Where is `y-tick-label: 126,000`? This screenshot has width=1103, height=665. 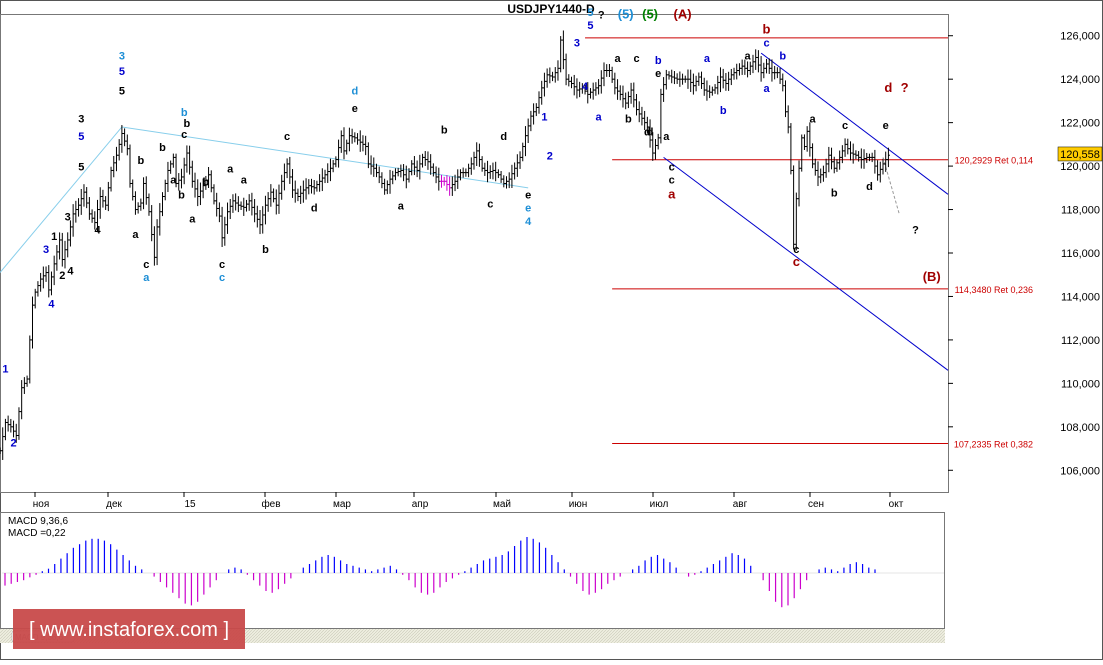
y-tick-label: 126,000 is located at coordinates (1080, 37).